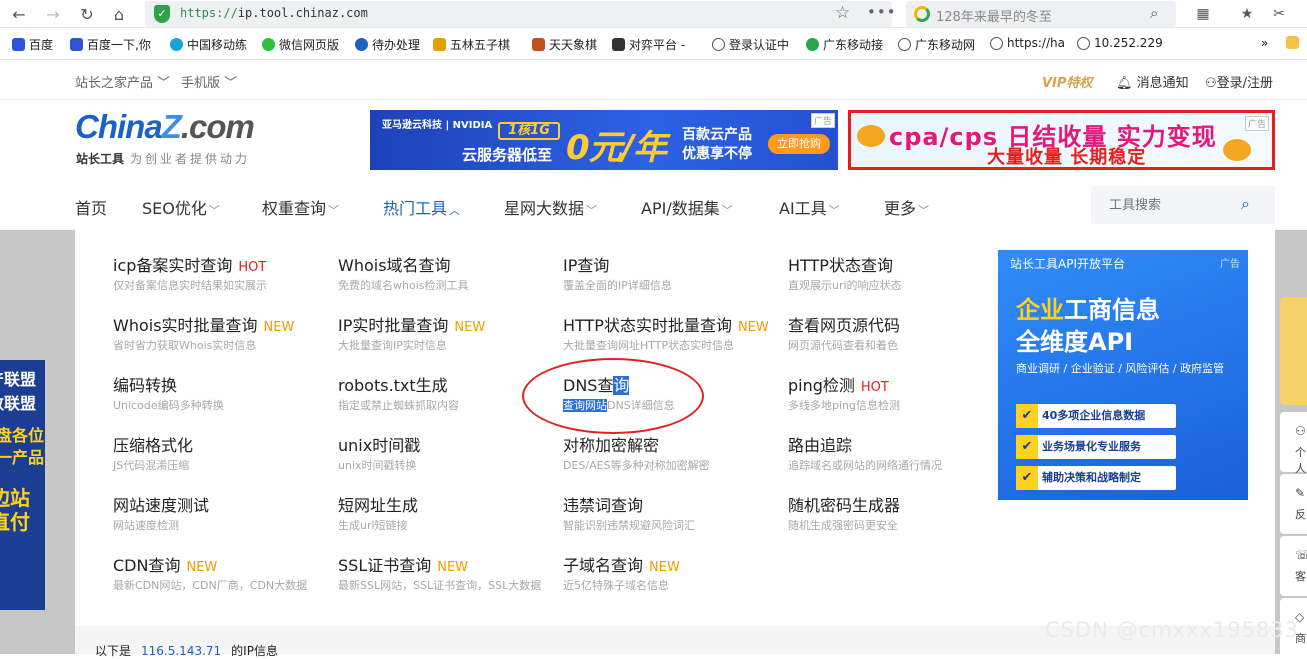 The height and width of the screenshot is (659, 1307). What do you see at coordinates (223, 456) in the screenshot?
I see `tool-item: 压缩格式化 JS代码混淆压缩` at bounding box center [223, 456].